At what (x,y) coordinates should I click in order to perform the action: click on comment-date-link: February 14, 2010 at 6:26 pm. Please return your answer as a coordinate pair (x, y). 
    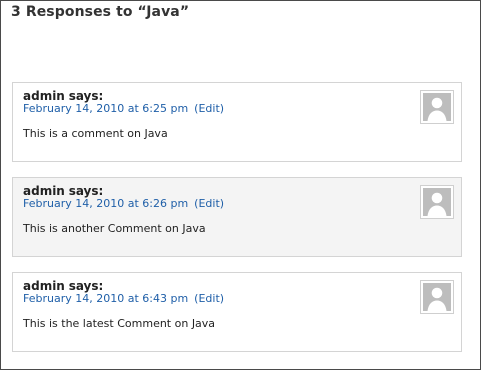
    Looking at the image, I should click on (105, 203).